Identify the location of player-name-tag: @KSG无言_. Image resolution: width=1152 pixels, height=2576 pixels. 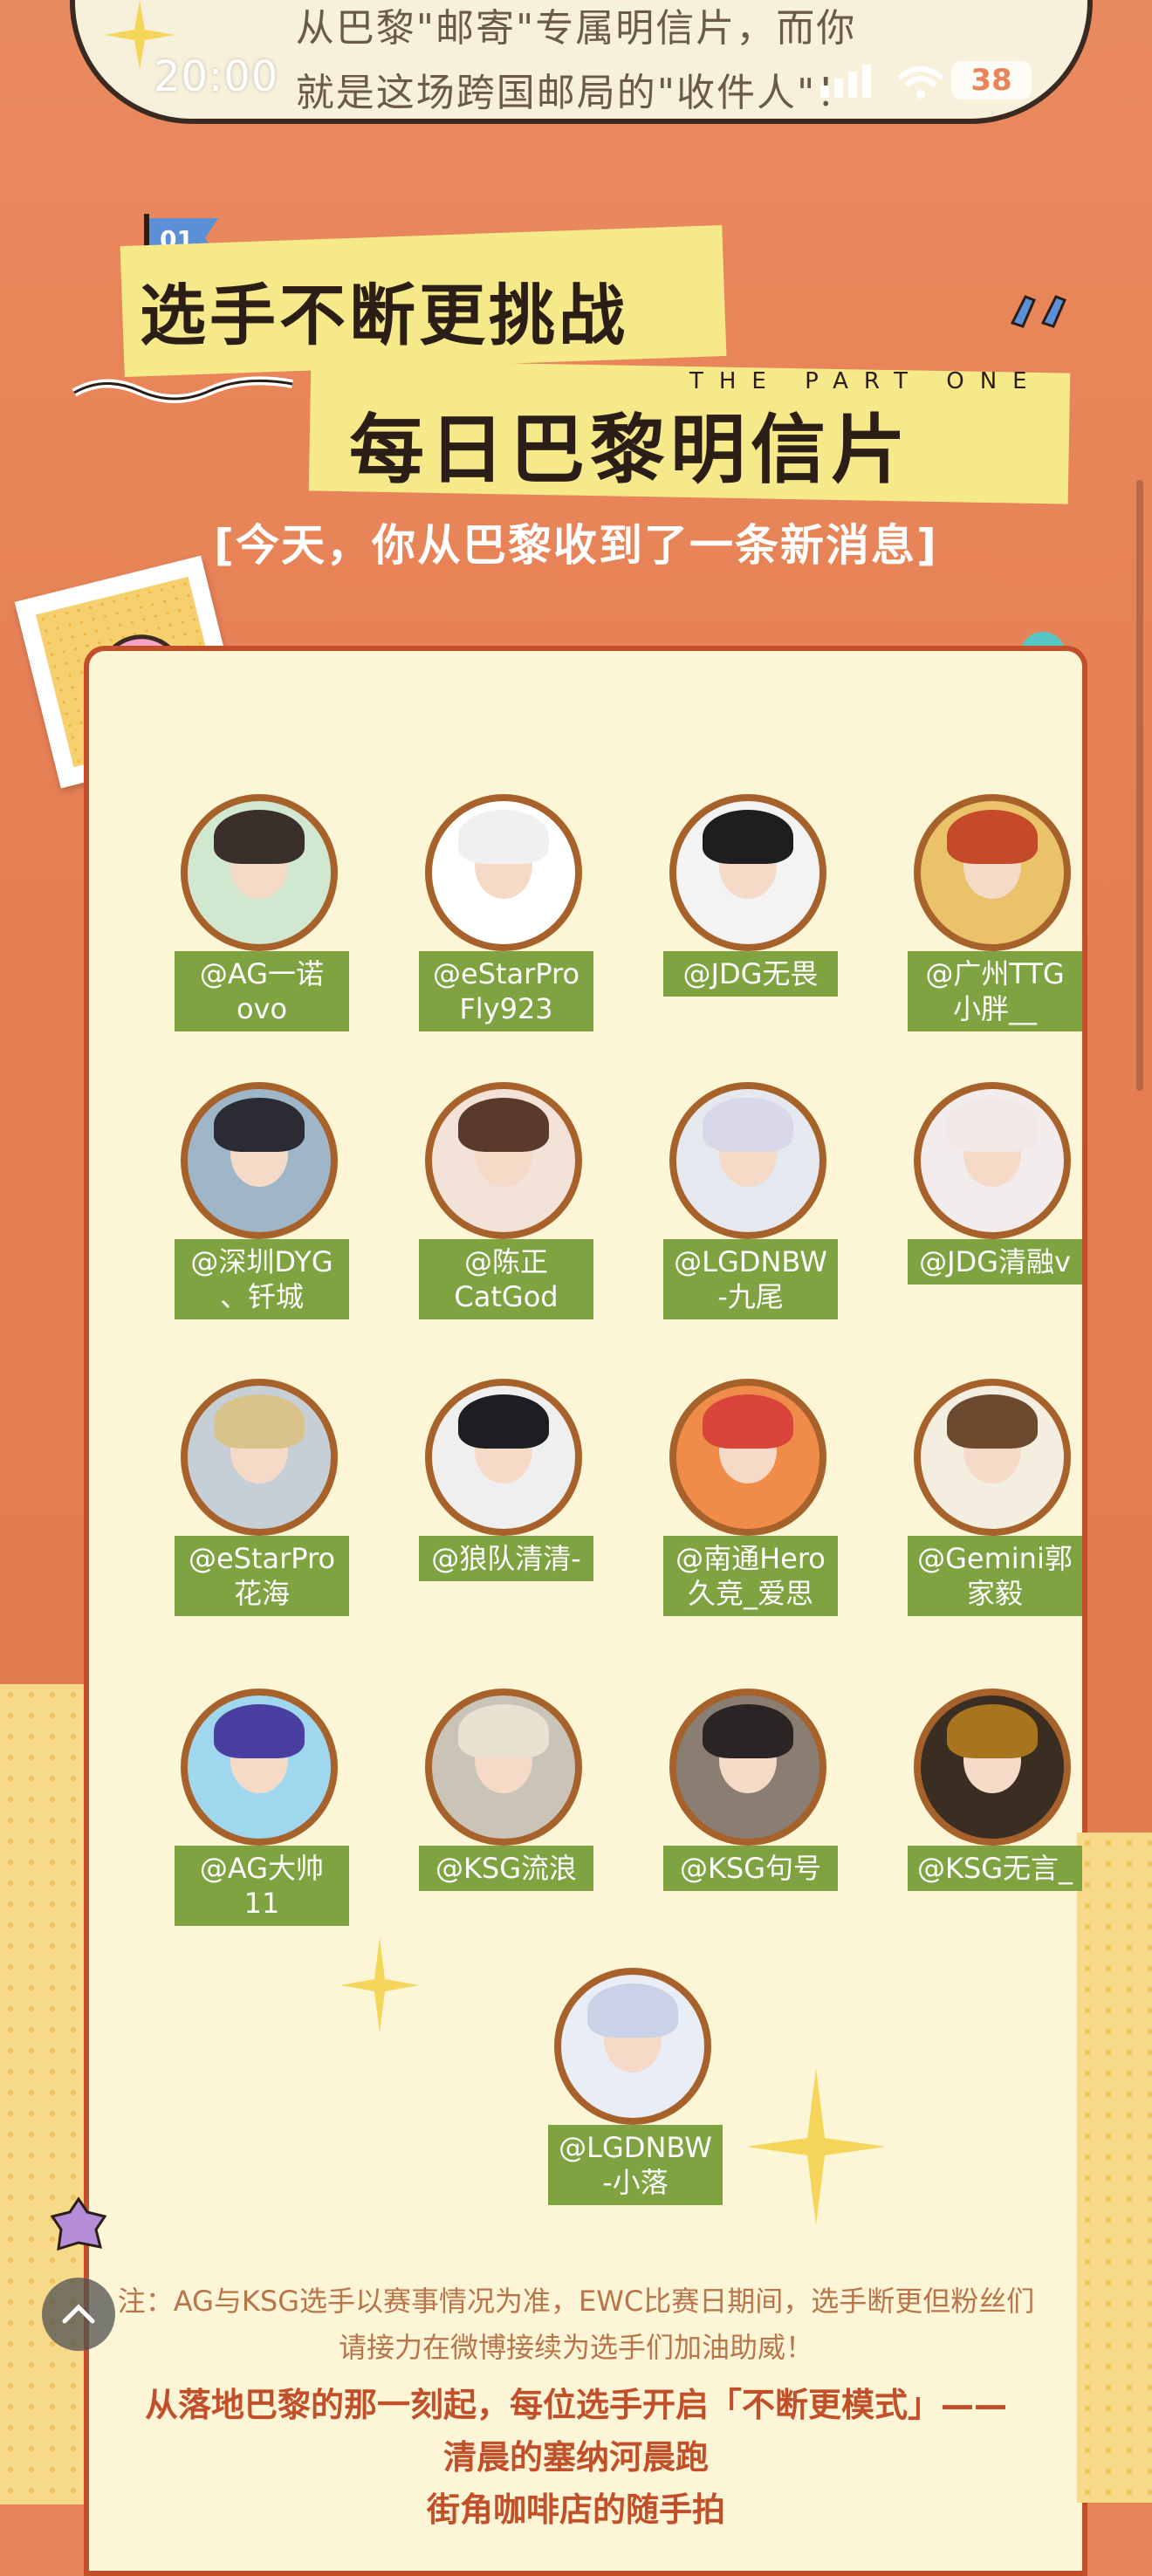
(995, 1869).